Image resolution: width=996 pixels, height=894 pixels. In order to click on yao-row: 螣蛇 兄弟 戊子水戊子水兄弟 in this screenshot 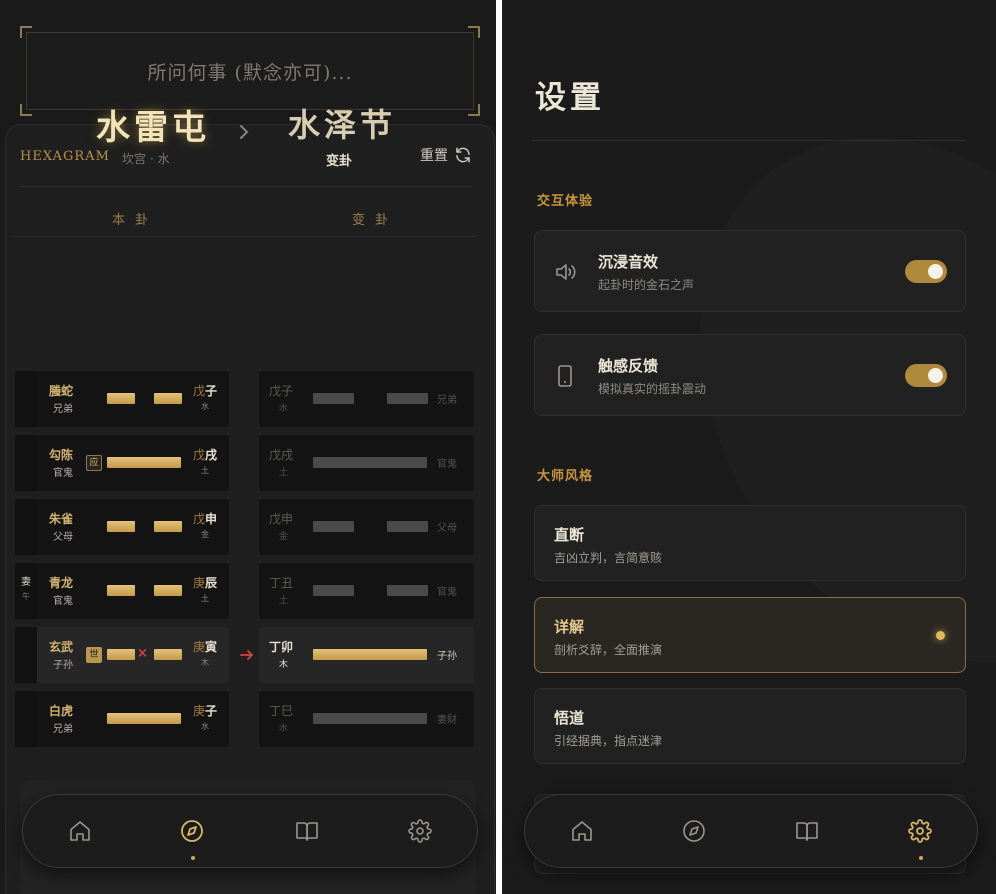, I will do `click(244, 399)`.